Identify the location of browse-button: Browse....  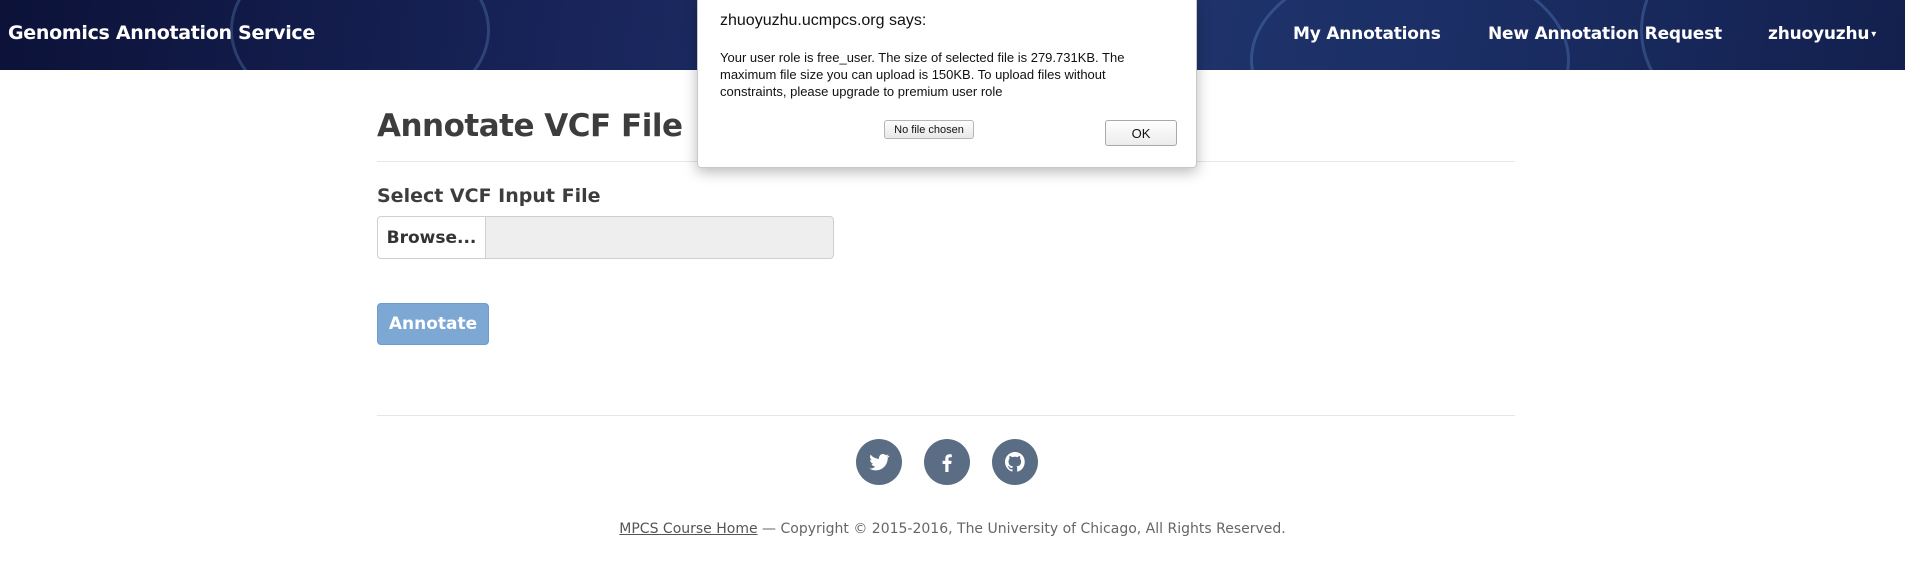
(431, 237).